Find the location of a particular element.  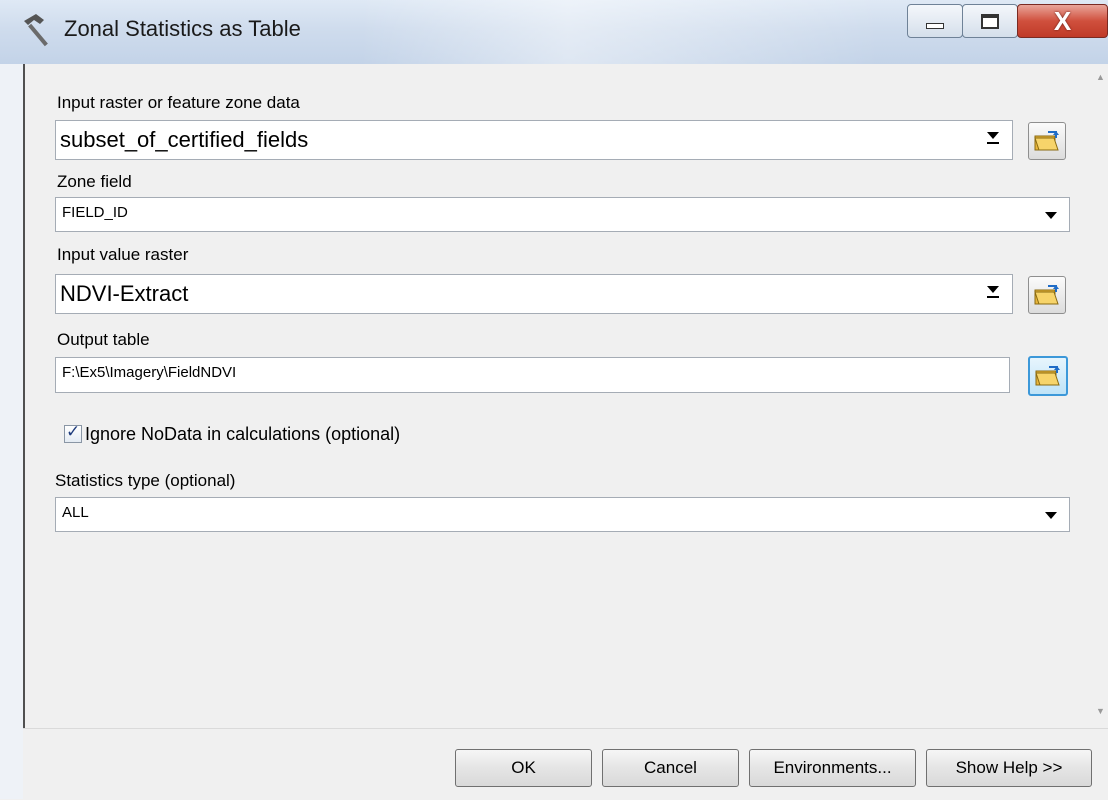

title-bar-glare is located at coordinates (620, 32).